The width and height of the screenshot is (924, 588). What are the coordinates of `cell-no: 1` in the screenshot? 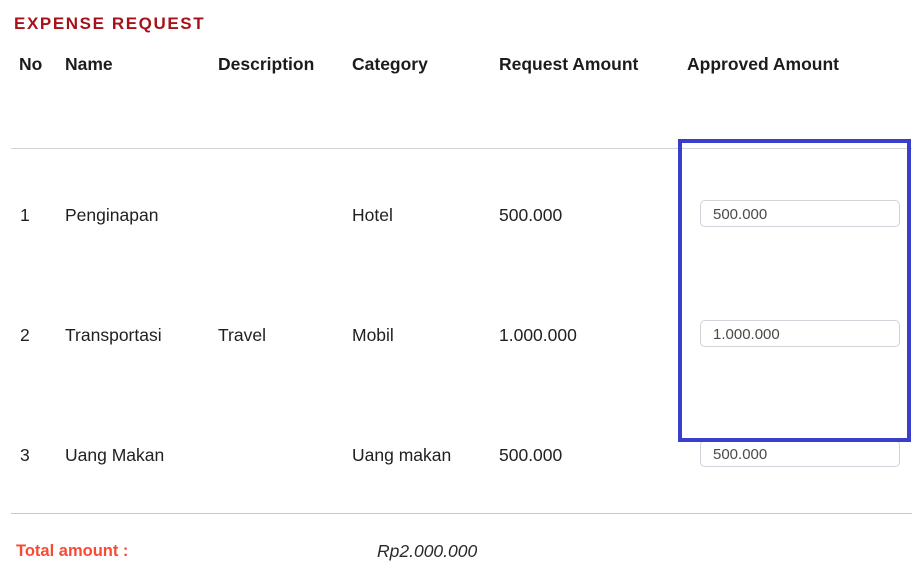 It's located at (25, 215).